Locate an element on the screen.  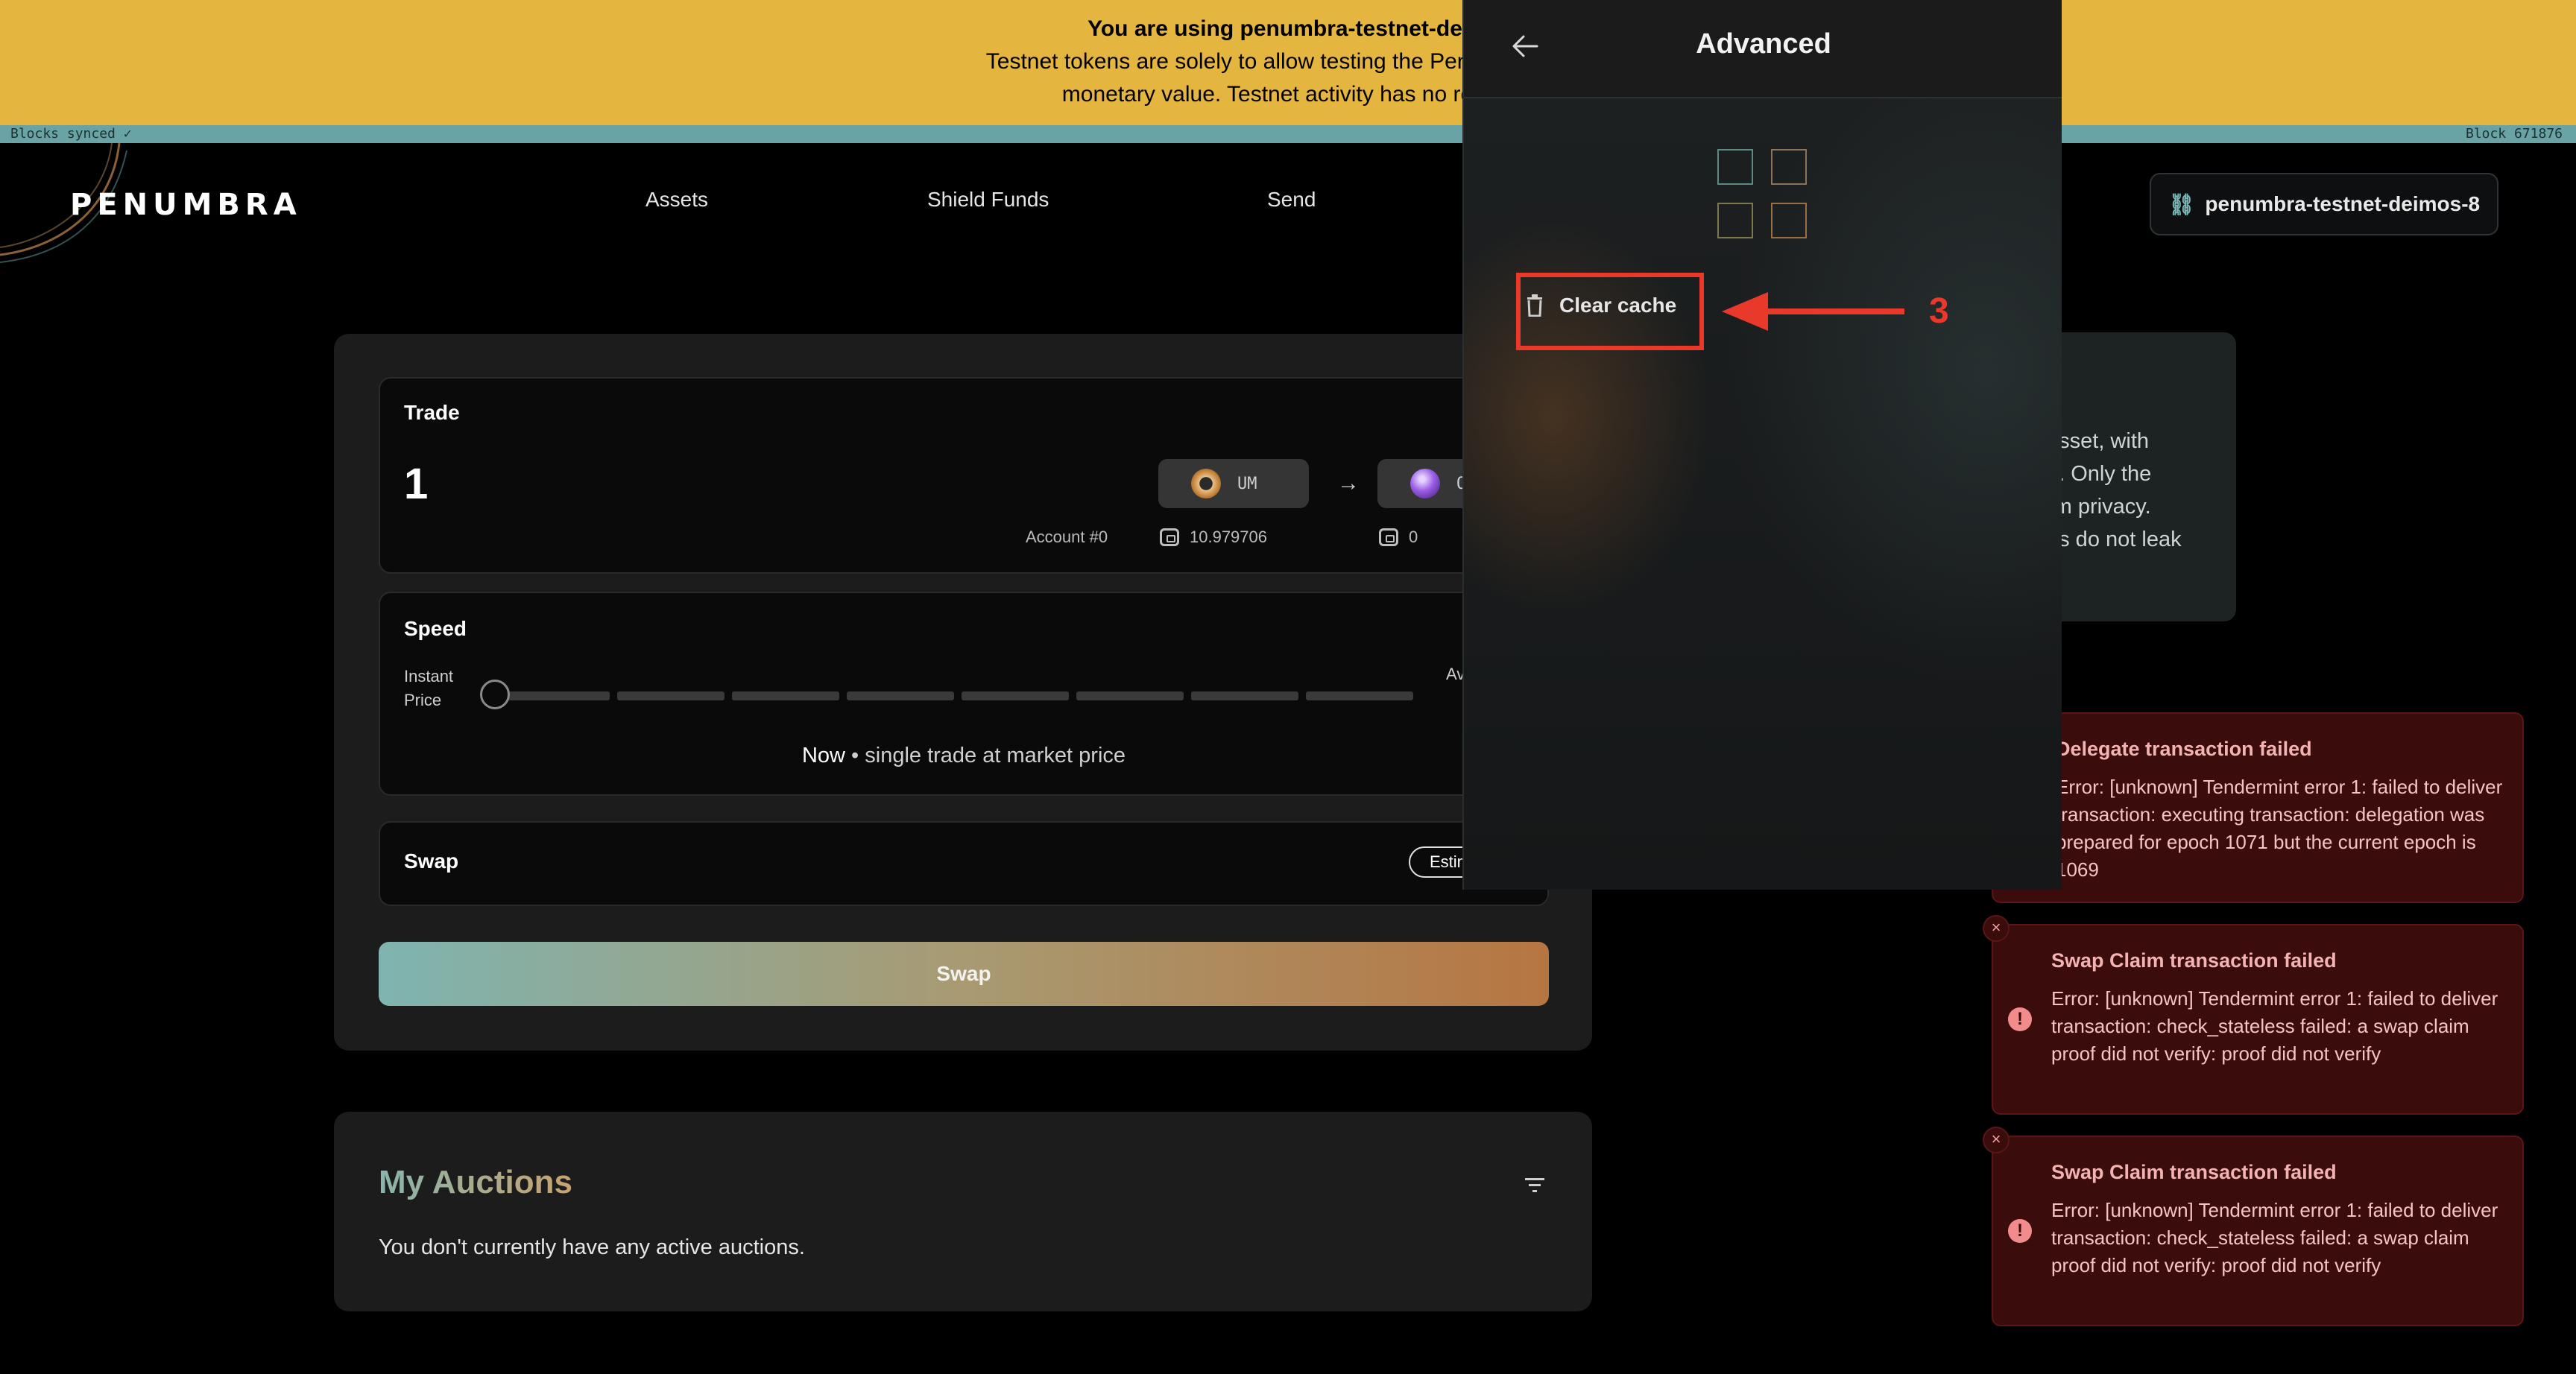
from-balance-value: 10.979706 is located at coordinates (1229, 537).